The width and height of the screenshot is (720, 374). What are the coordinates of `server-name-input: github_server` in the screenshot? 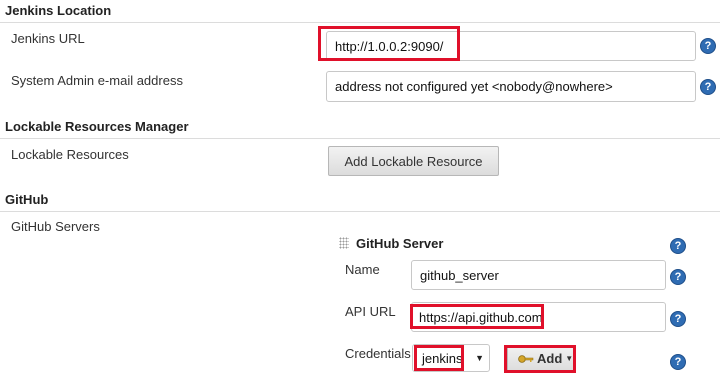 It's located at (538, 275).